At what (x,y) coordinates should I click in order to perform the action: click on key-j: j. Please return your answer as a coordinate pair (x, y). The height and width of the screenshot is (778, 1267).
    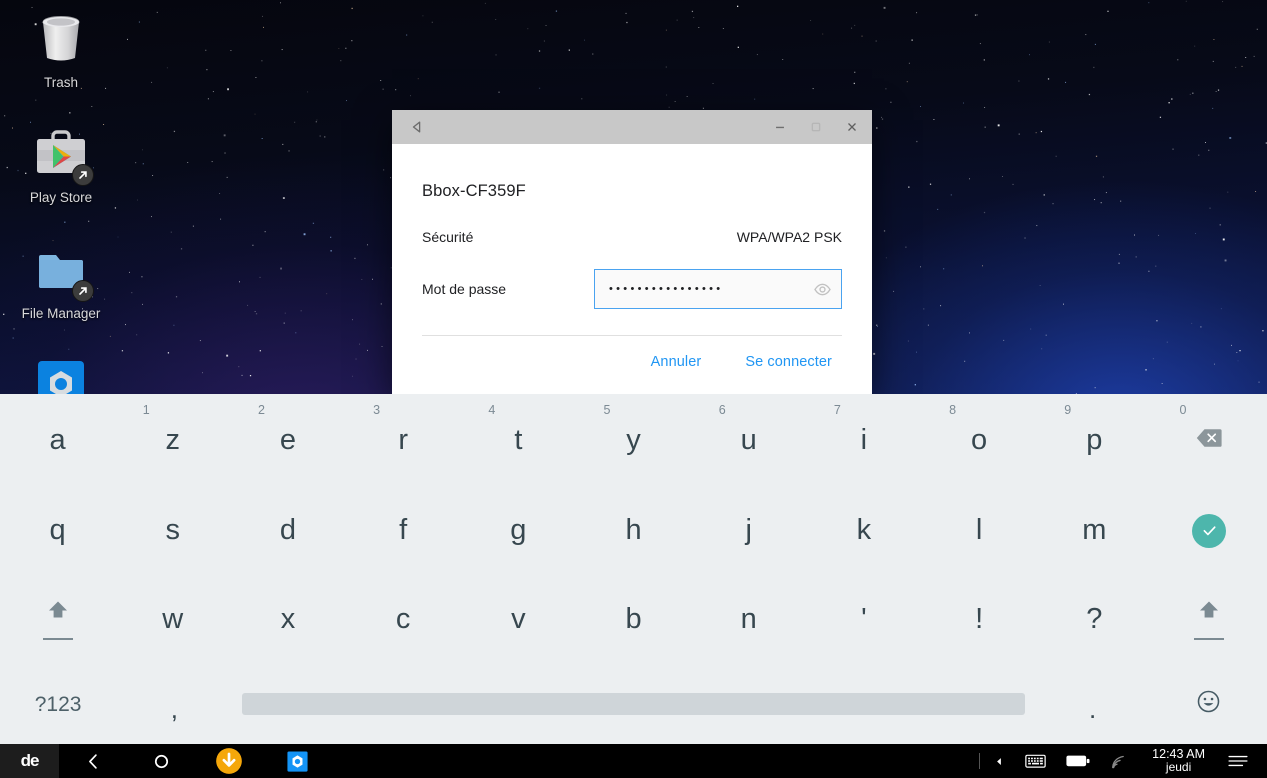
    Looking at the image, I should click on (748, 530).